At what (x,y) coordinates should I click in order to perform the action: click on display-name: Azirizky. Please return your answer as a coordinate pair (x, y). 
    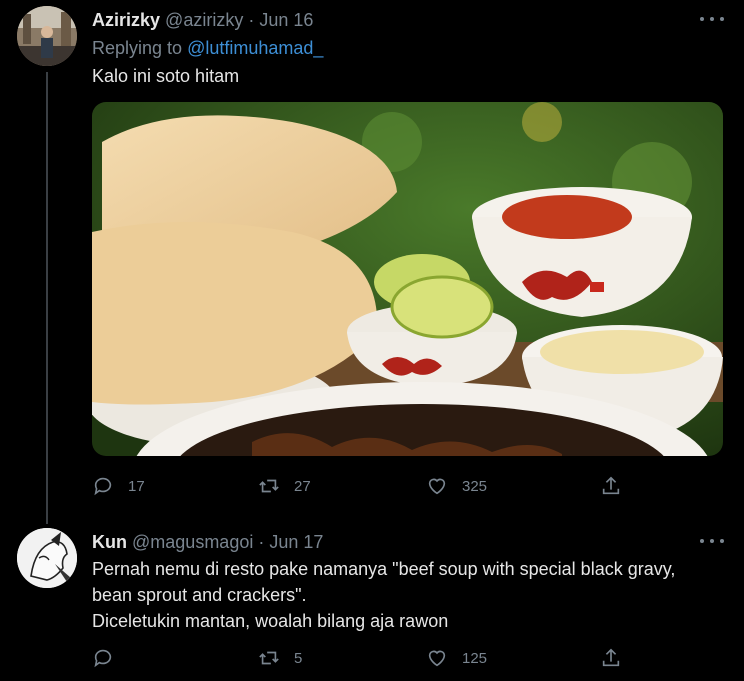
    Looking at the image, I should click on (126, 20).